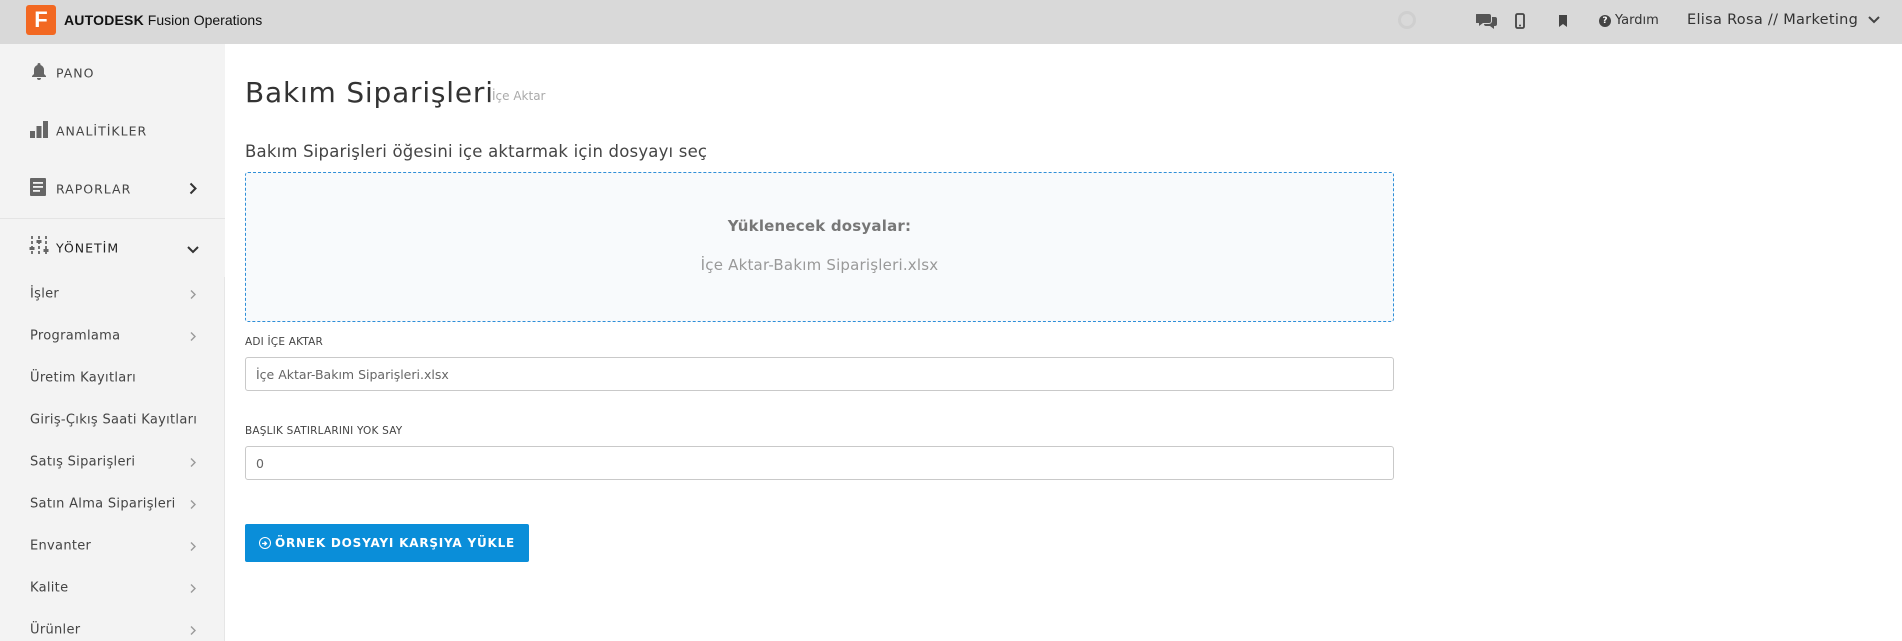 Image resolution: width=1902 pixels, height=641 pixels. I want to click on skip-headers-input, so click(819, 463).